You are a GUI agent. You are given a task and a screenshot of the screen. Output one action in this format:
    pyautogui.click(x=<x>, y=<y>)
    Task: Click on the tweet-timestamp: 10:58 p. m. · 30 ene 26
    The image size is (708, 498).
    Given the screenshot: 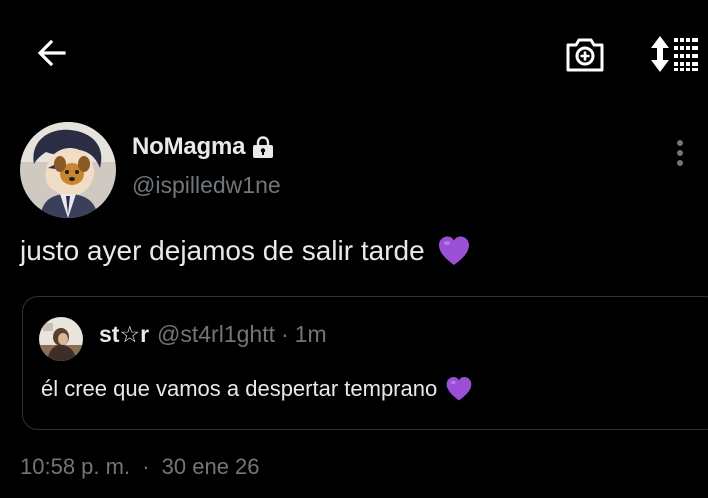 What is the action you would take?
    pyautogui.click(x=140, y=467)
    